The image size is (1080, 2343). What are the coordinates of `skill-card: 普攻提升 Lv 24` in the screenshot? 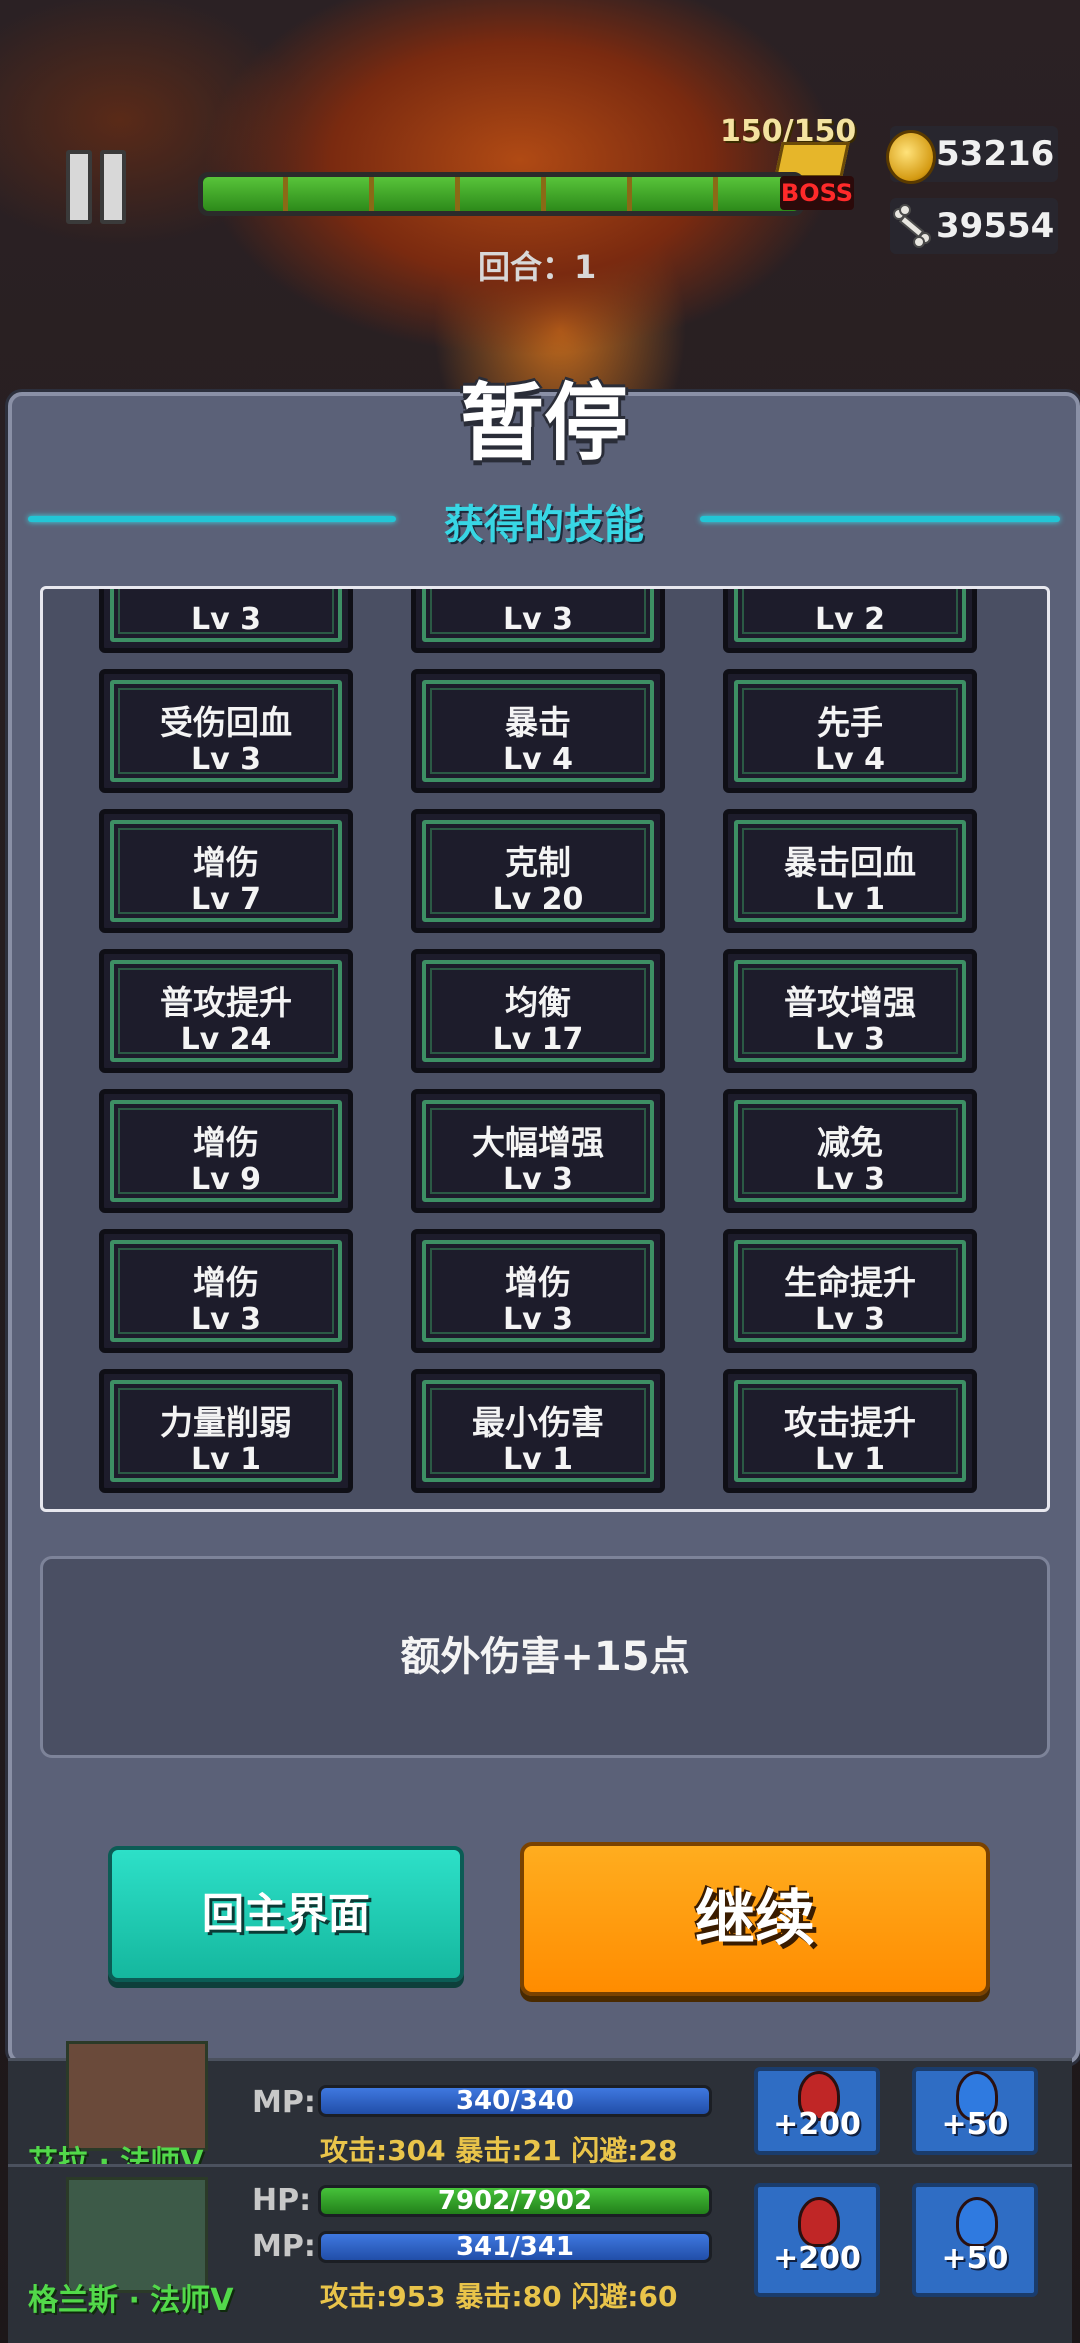 It's located at (226, 1011).